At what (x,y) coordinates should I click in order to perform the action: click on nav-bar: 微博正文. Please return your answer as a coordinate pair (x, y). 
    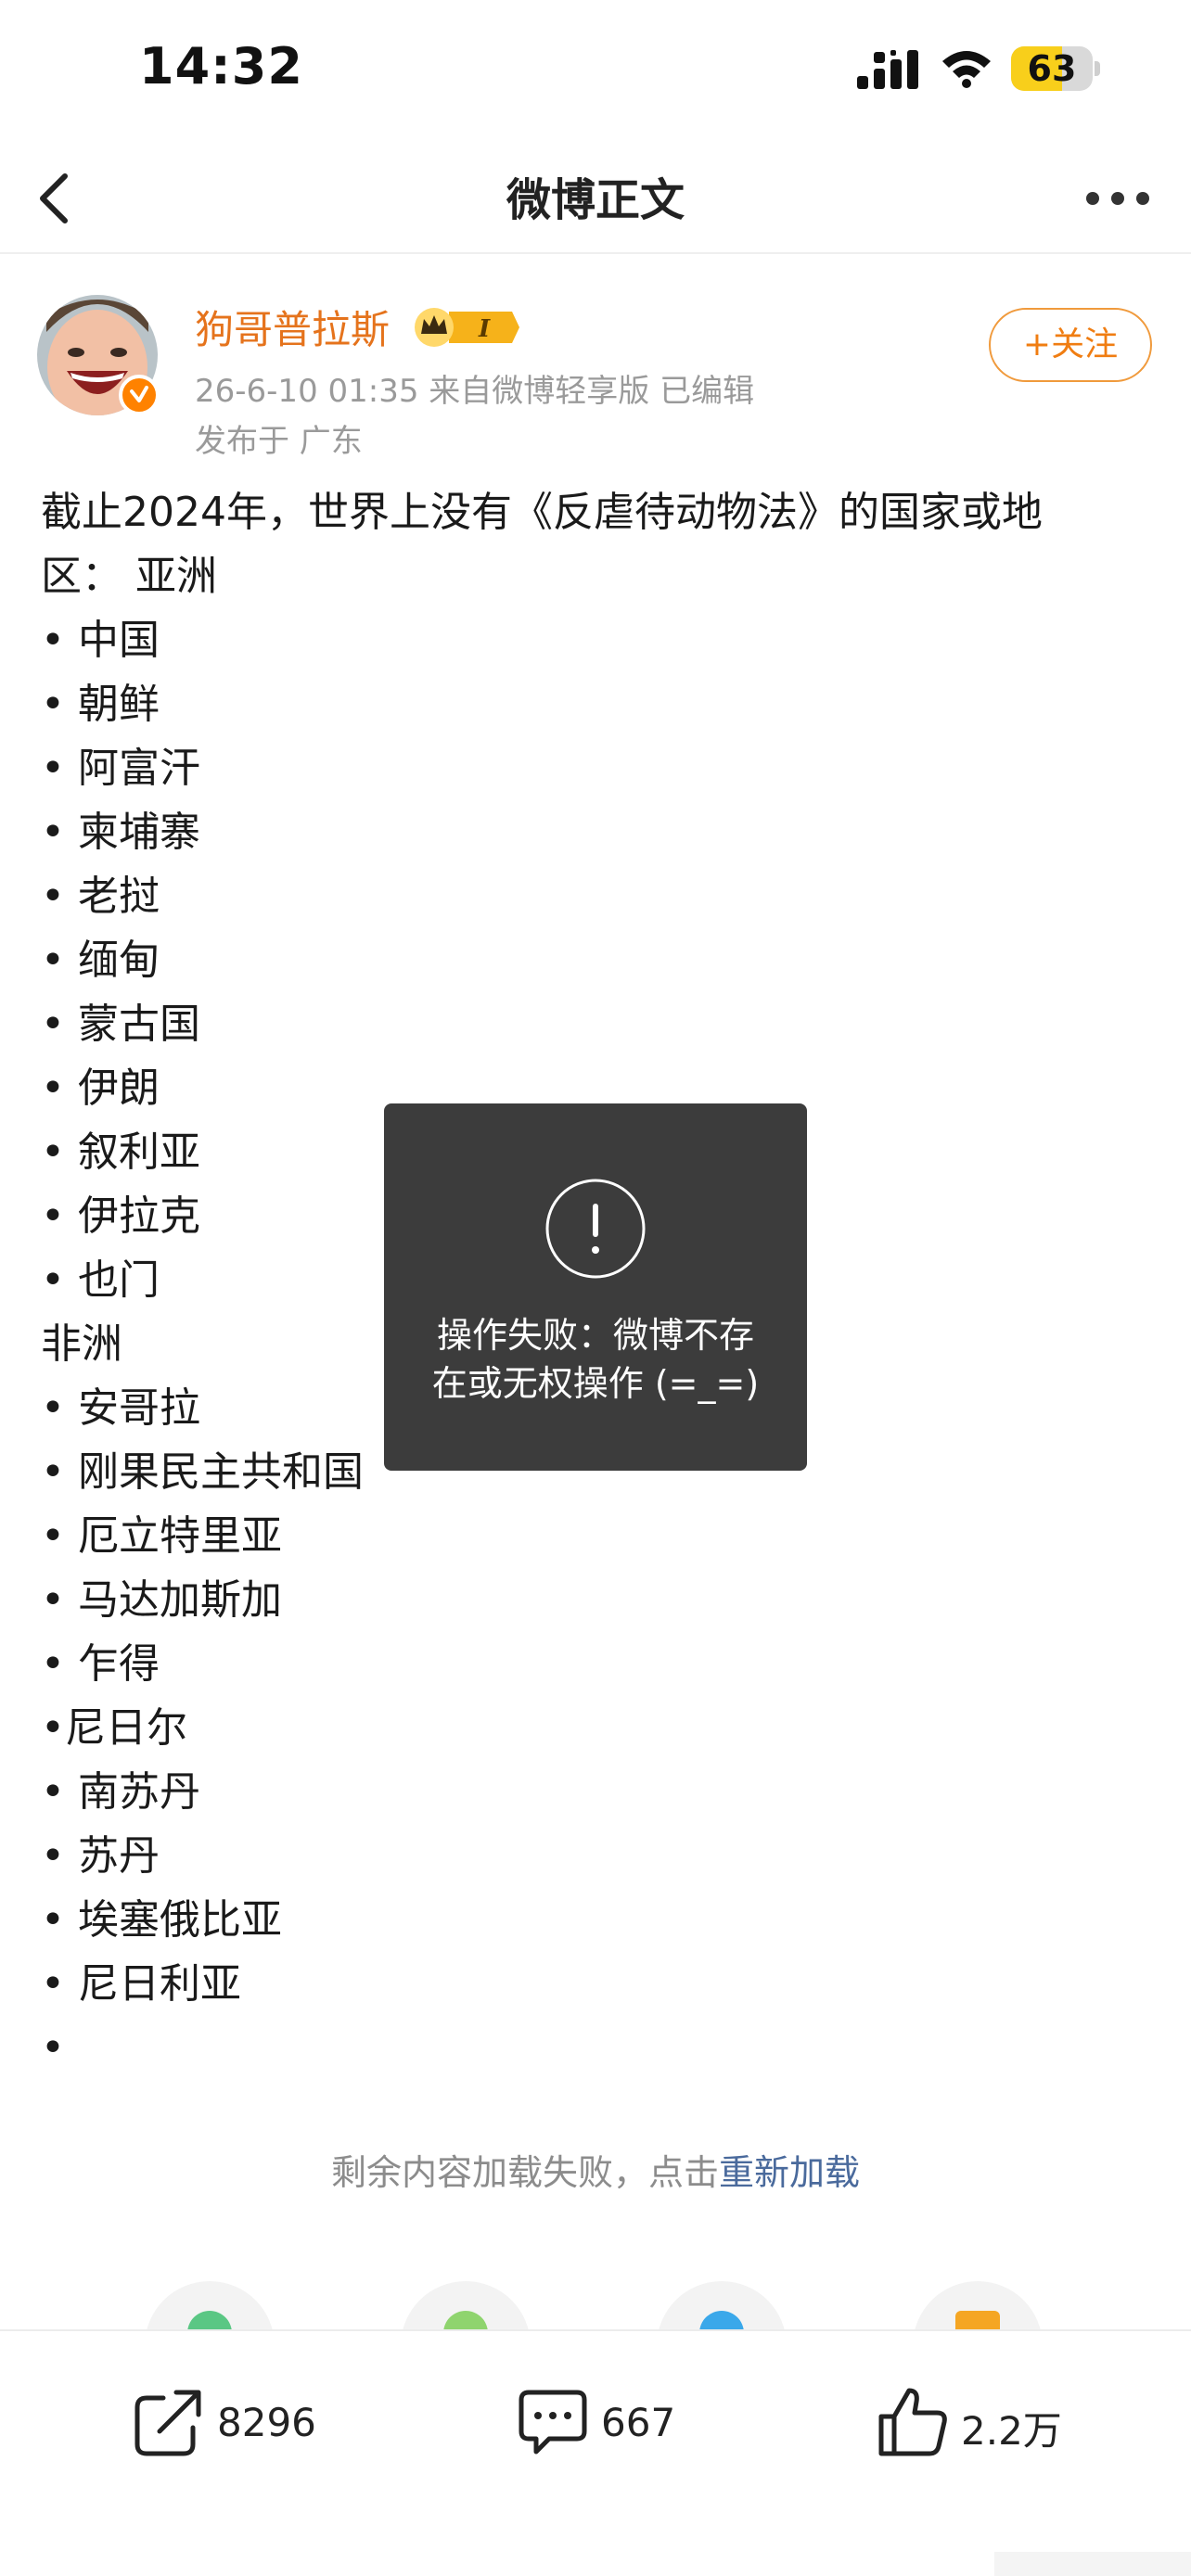
    Looking at the image, I should click on (595, 196).